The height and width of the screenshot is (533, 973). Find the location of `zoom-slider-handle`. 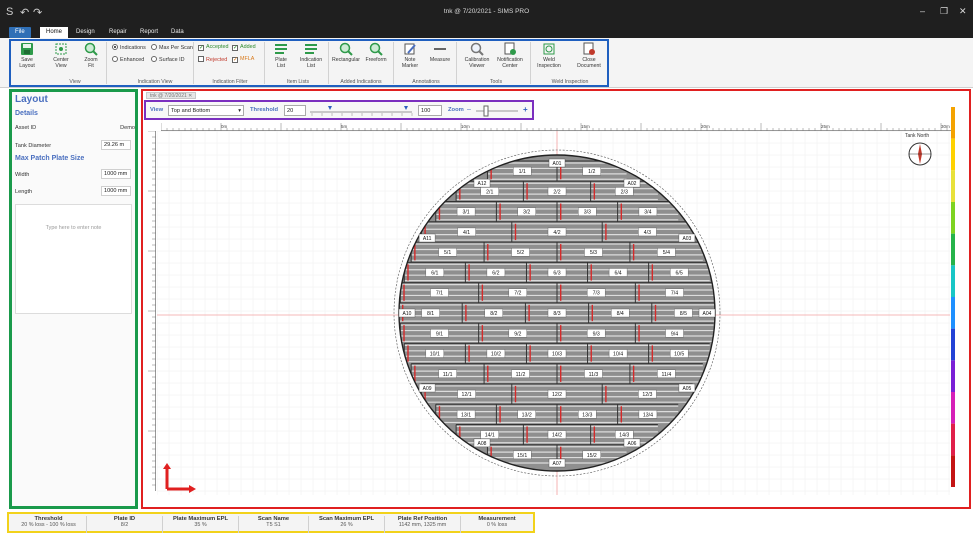

zoom-slider-handle is located at coordinates (486, 111).